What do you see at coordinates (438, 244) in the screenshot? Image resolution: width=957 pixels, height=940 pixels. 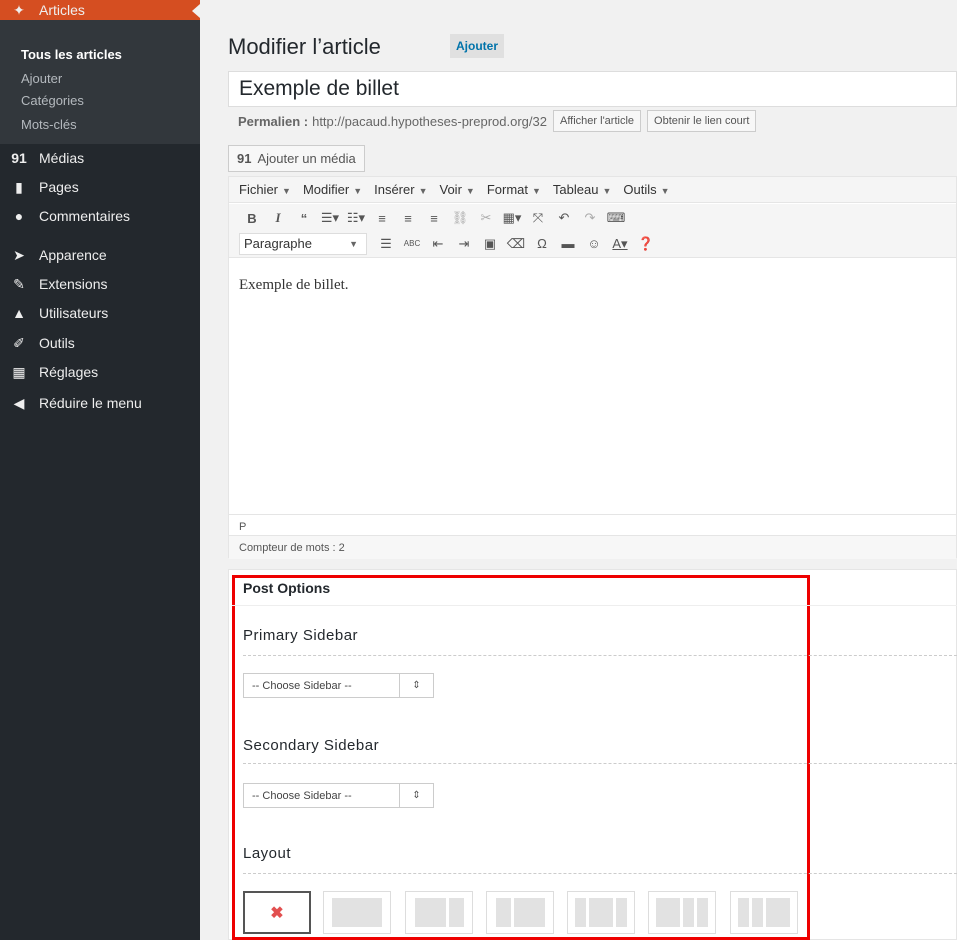 I see `outdent-icon: ⇤` at bounding box center [438, 244].